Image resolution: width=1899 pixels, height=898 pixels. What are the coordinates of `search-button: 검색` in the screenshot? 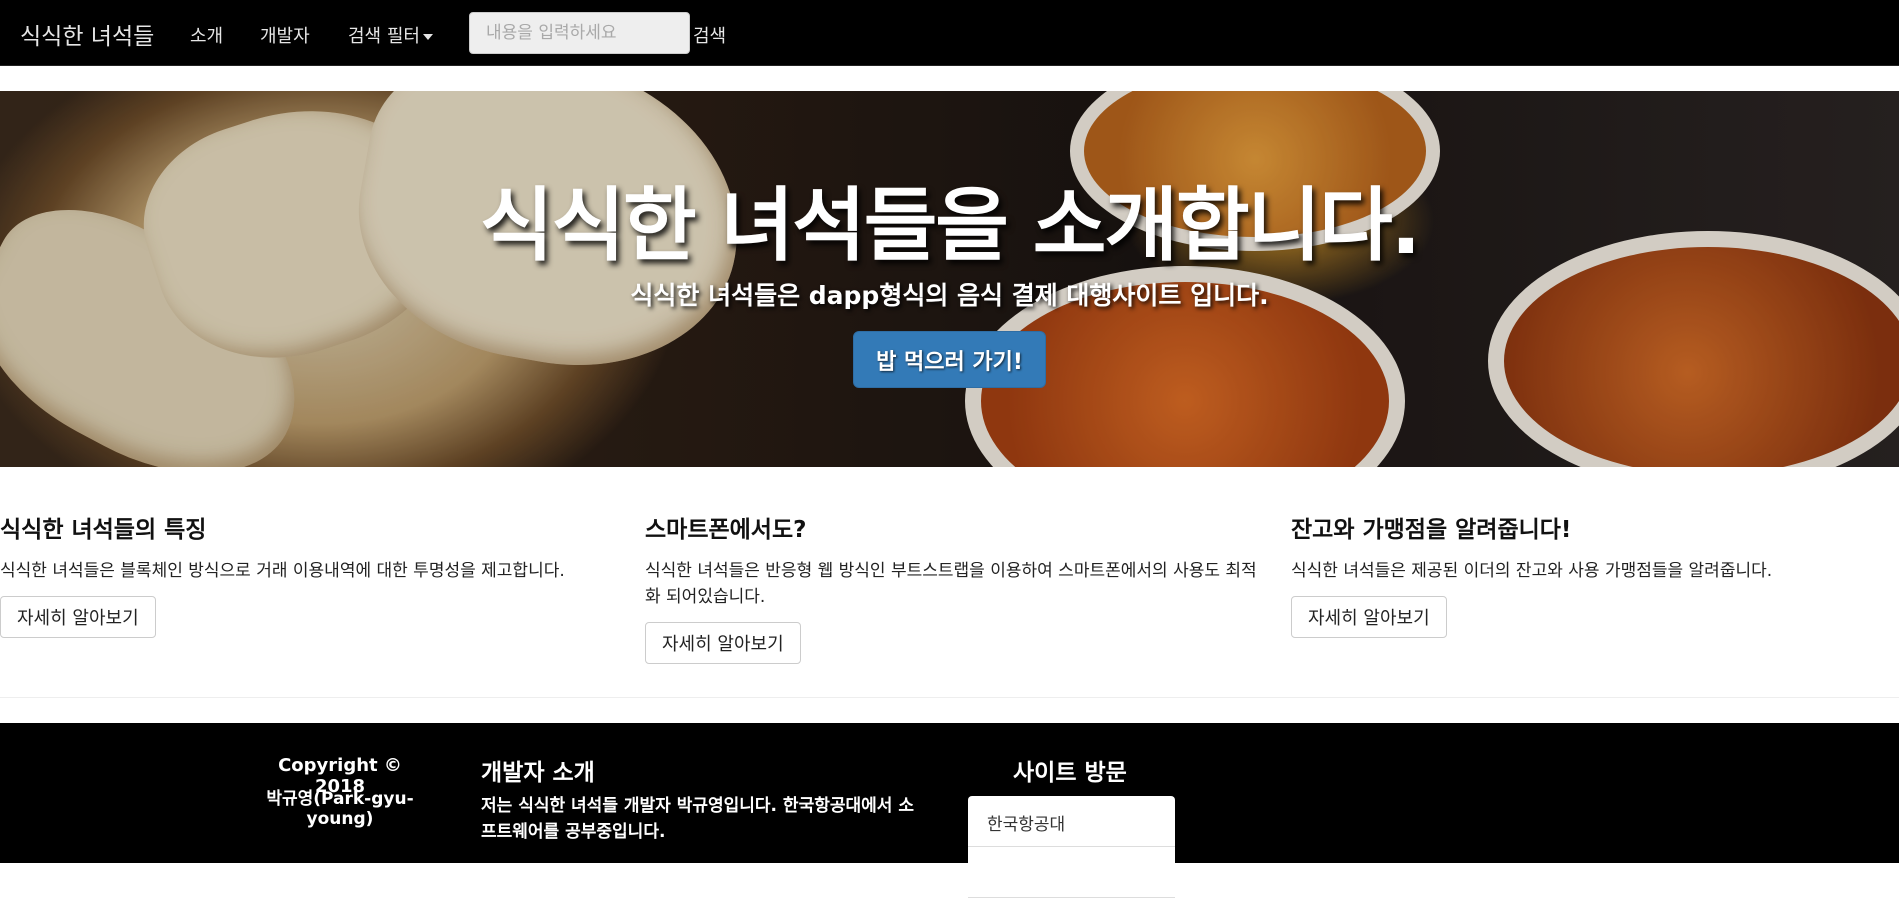 It's located at (709, 35).